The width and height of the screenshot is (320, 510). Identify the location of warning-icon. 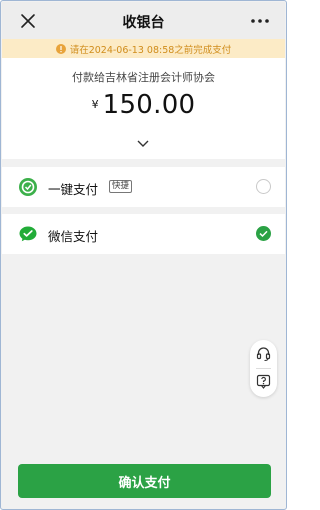
(60, 48).